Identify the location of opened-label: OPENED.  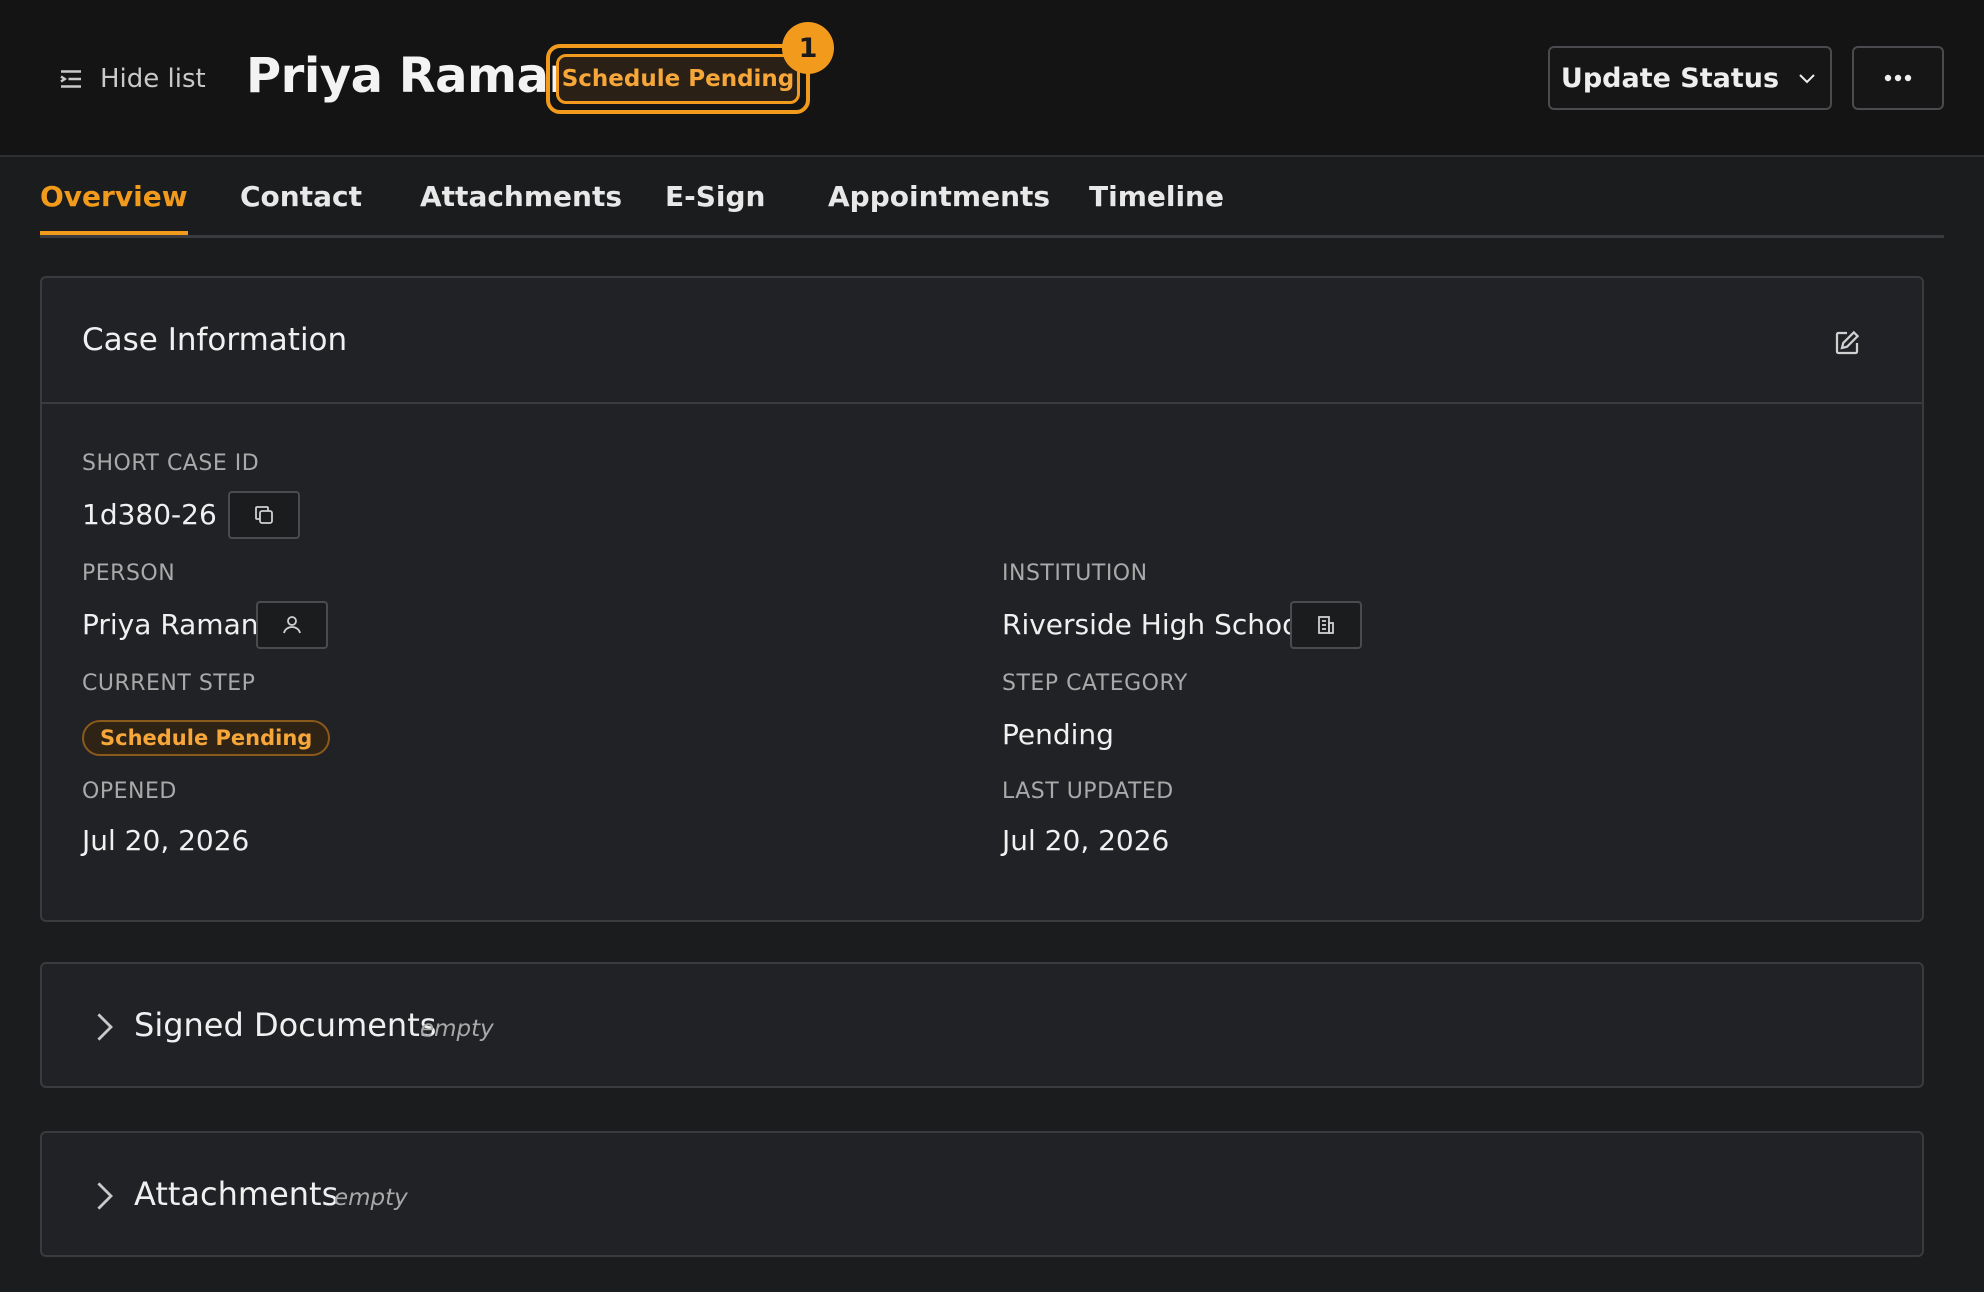
(129, 791).